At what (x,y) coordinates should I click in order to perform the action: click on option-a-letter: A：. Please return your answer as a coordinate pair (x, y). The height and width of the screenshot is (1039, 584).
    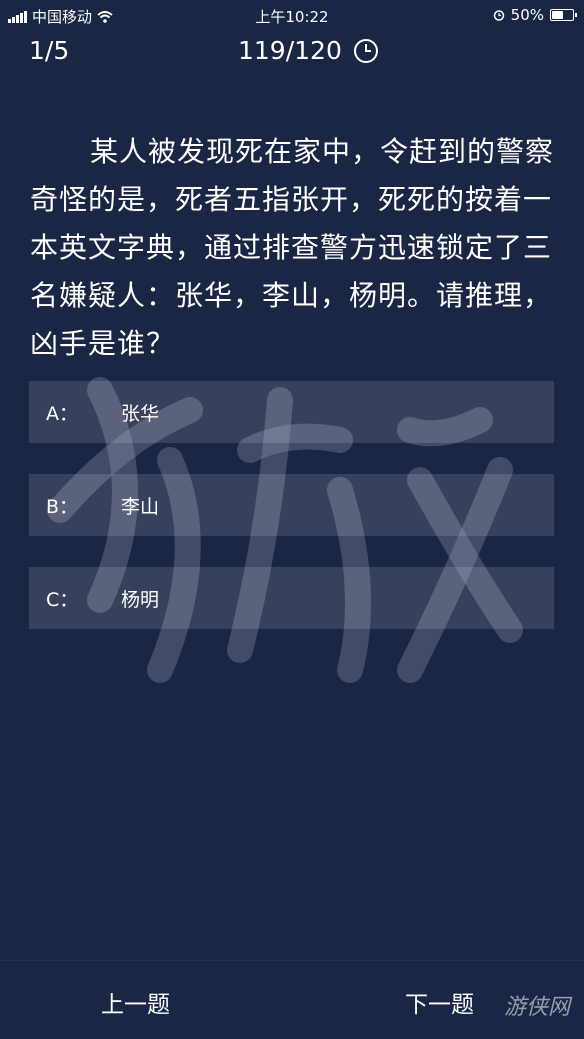
    Looking at the image, I should click on (62, 413).